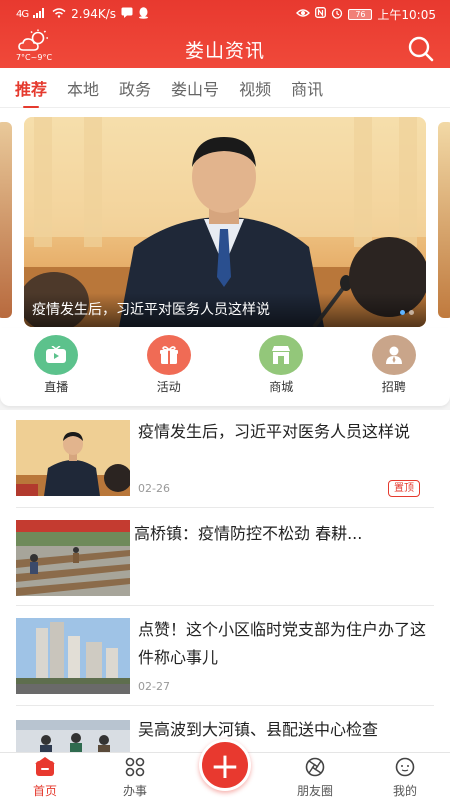  Describe the element at coordinates (143, 14) in the screenshot. I see `qq-icon` at that location.